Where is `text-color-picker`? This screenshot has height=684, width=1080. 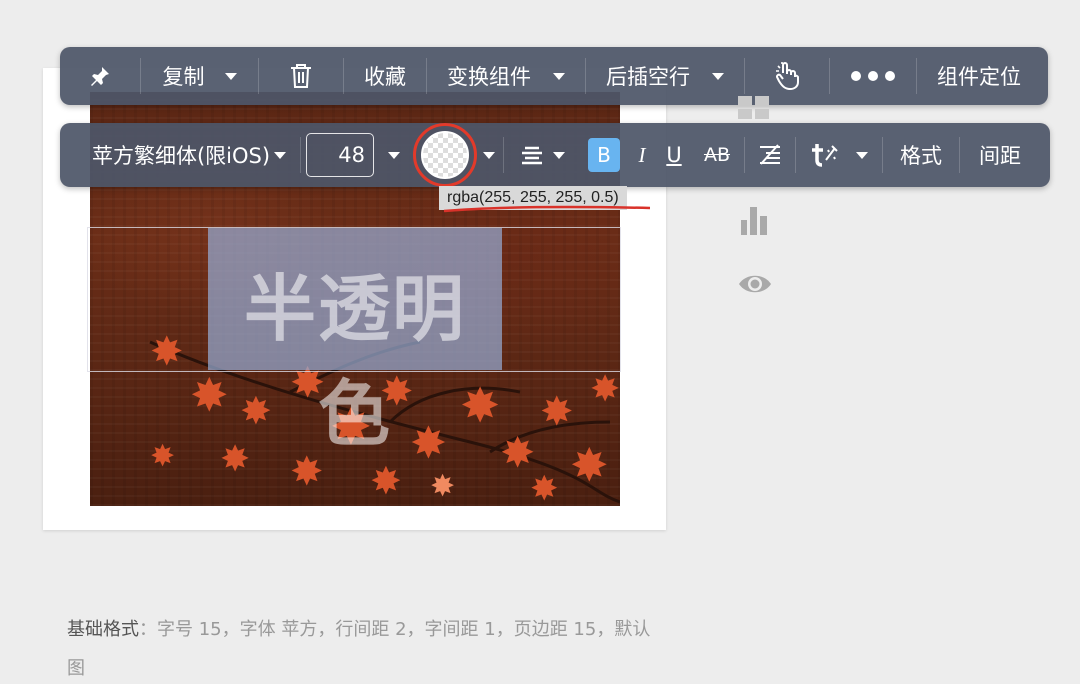
text-color-picker is located at coordinates (458, 155).